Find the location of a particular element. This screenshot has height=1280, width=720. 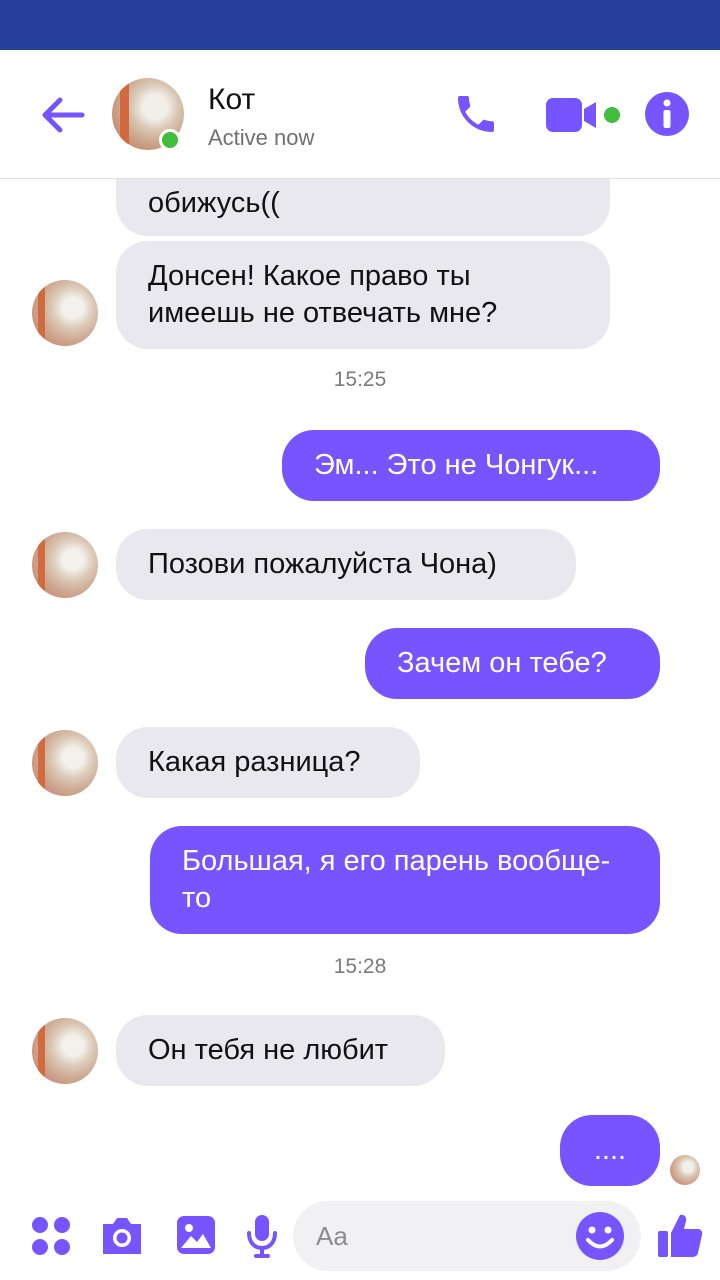

timestamp: 15:25 is located at coordinates (360, 379).